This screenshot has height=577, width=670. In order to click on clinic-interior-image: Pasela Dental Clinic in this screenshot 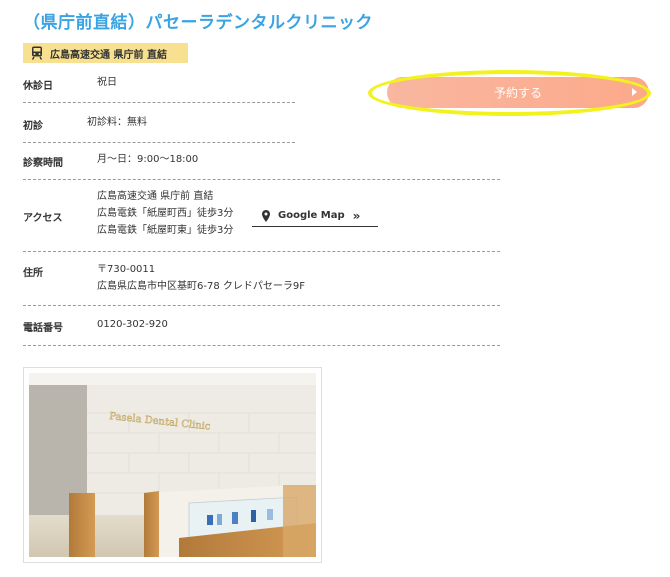, I will do `click(172, 465)`.